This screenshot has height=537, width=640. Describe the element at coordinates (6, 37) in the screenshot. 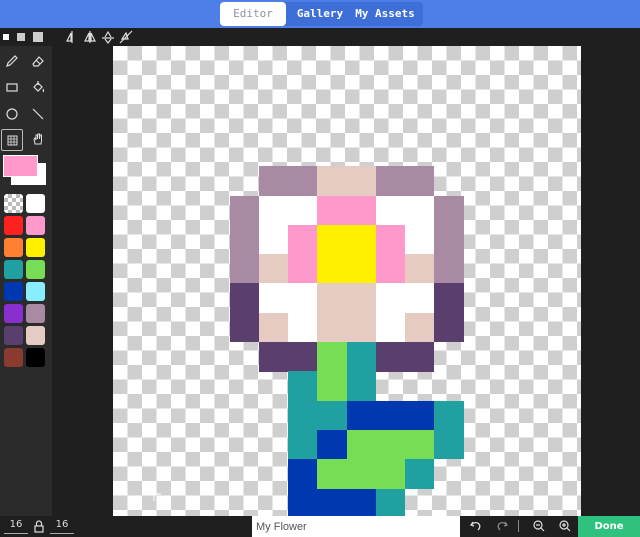

I see `brush-size-small` at that location.